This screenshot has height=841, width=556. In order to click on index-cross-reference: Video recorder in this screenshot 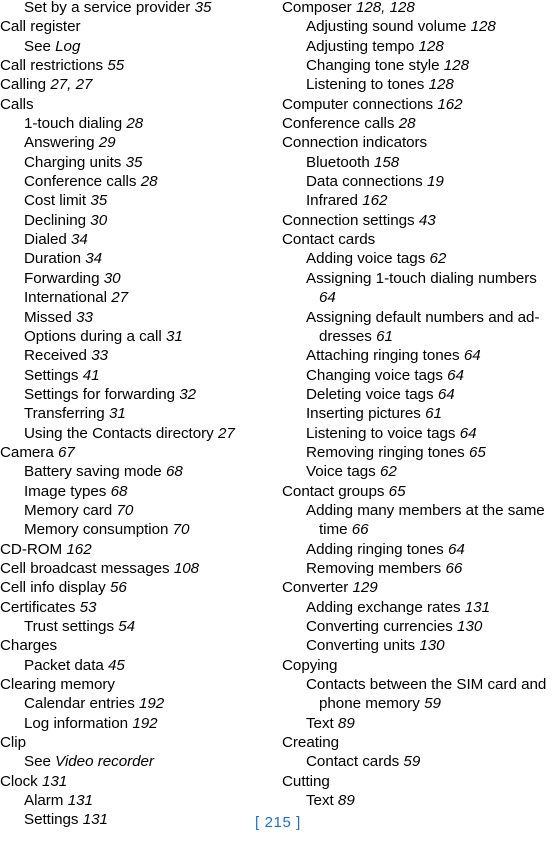, I will do `click(104, 762)`.